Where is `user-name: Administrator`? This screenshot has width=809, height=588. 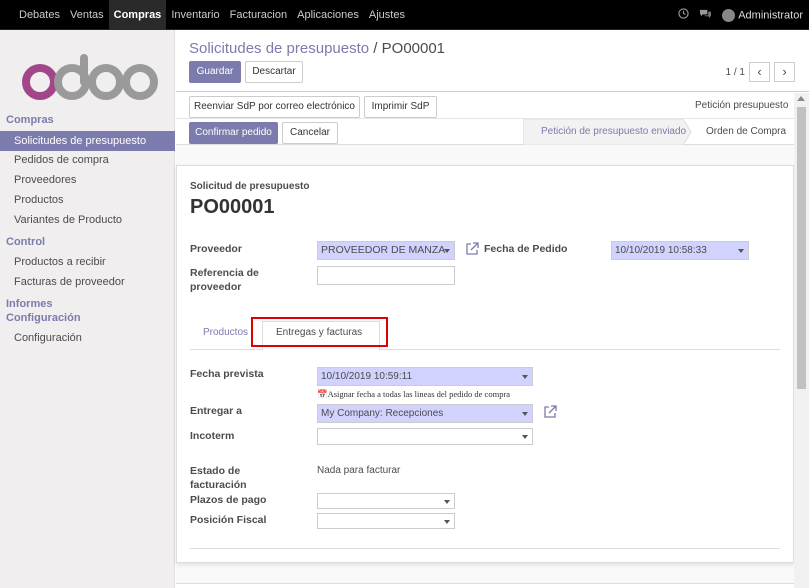
user-name: Administrator is located at coordinates (770, 14).